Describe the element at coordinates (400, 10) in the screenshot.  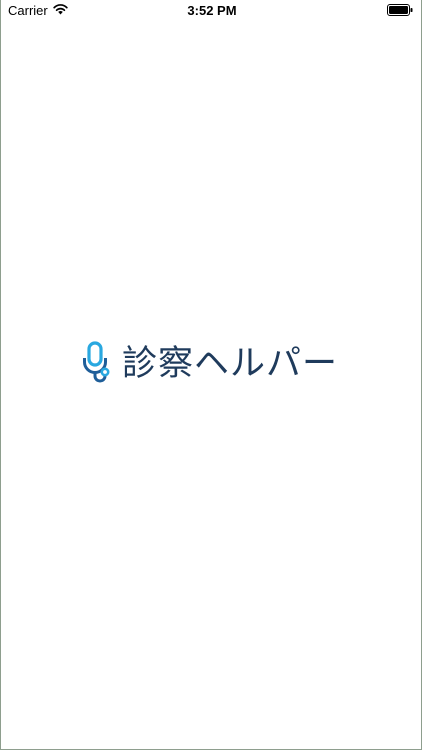
I see `battery-icon` at that location.